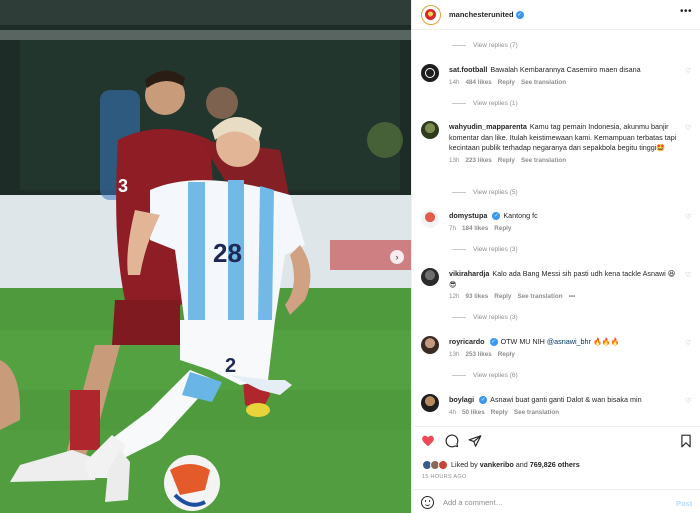 The height and width of the screenshot is (513, 700). Describe the element at coordinates (572, 296) in the screenshot. I see `comment-options-icon: •••` at that location.